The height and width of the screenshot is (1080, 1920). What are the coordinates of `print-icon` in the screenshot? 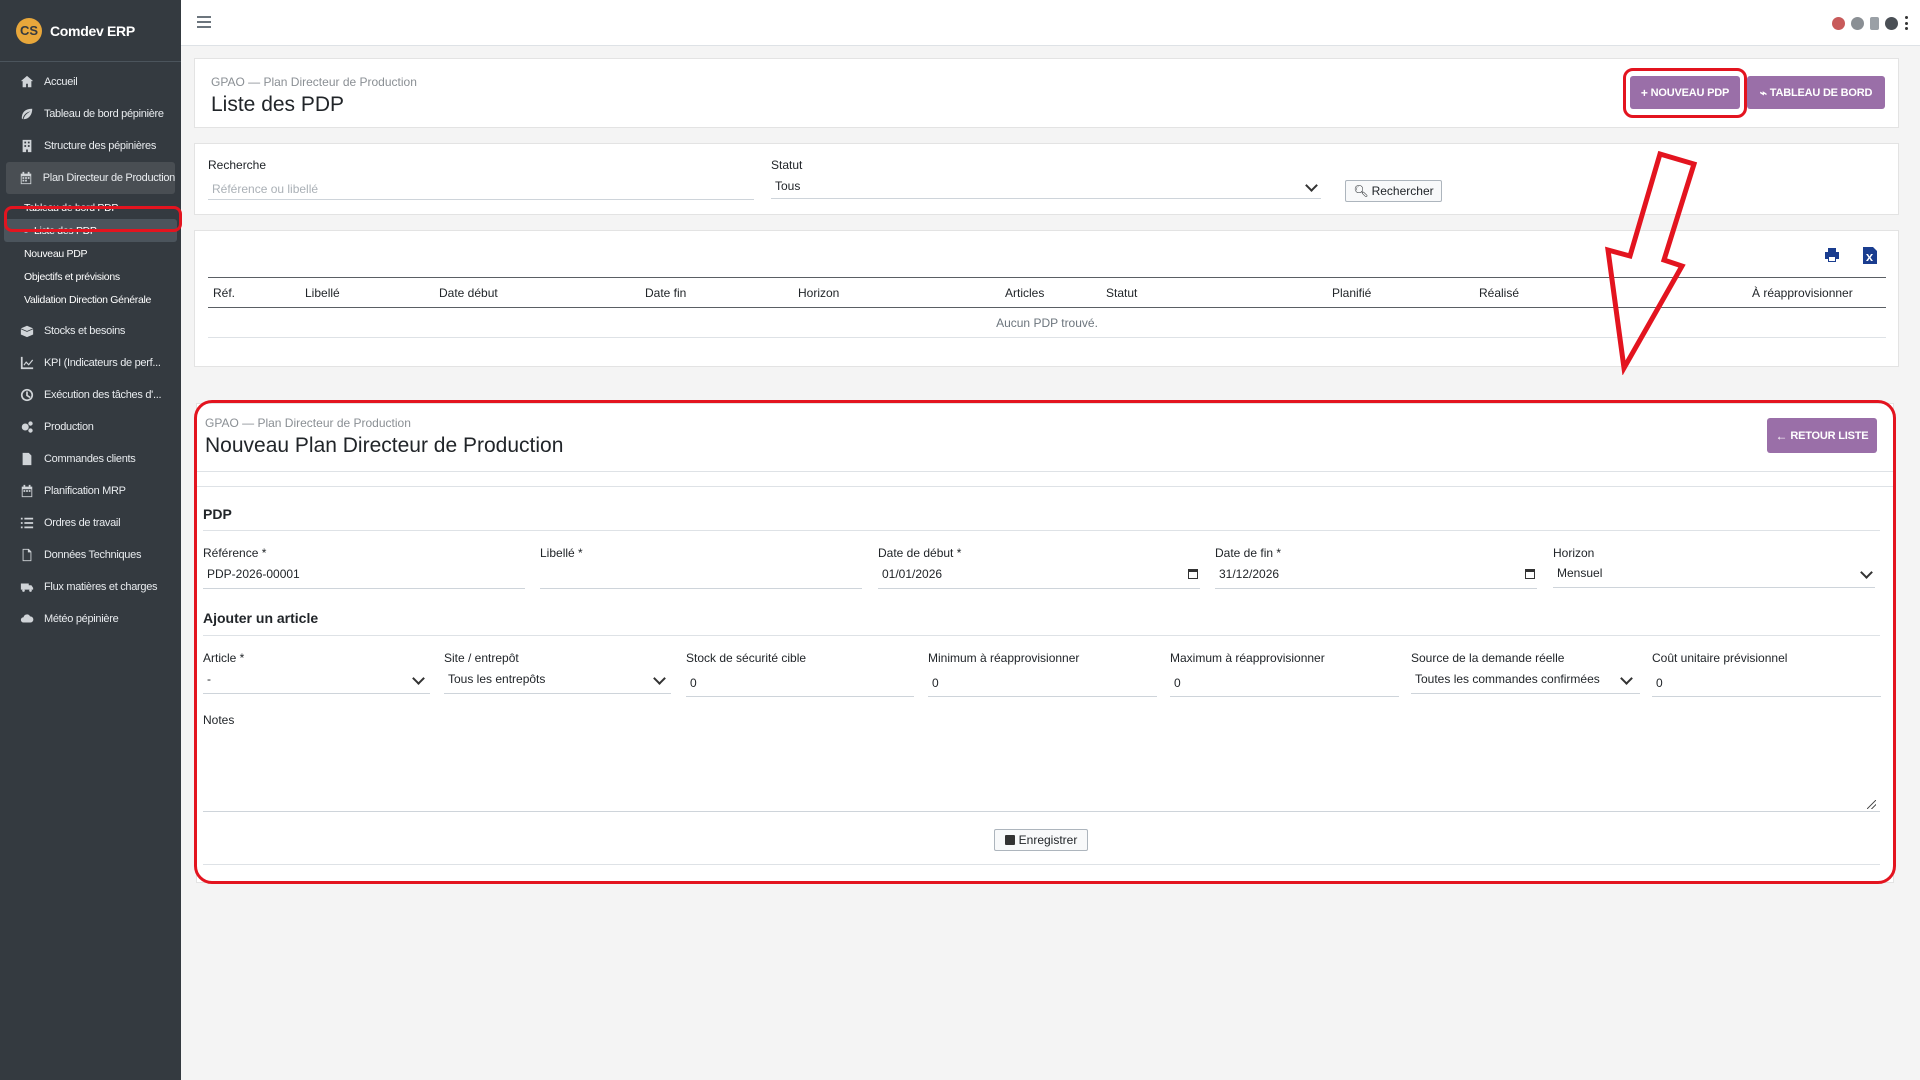 It's located at (1832, 255).